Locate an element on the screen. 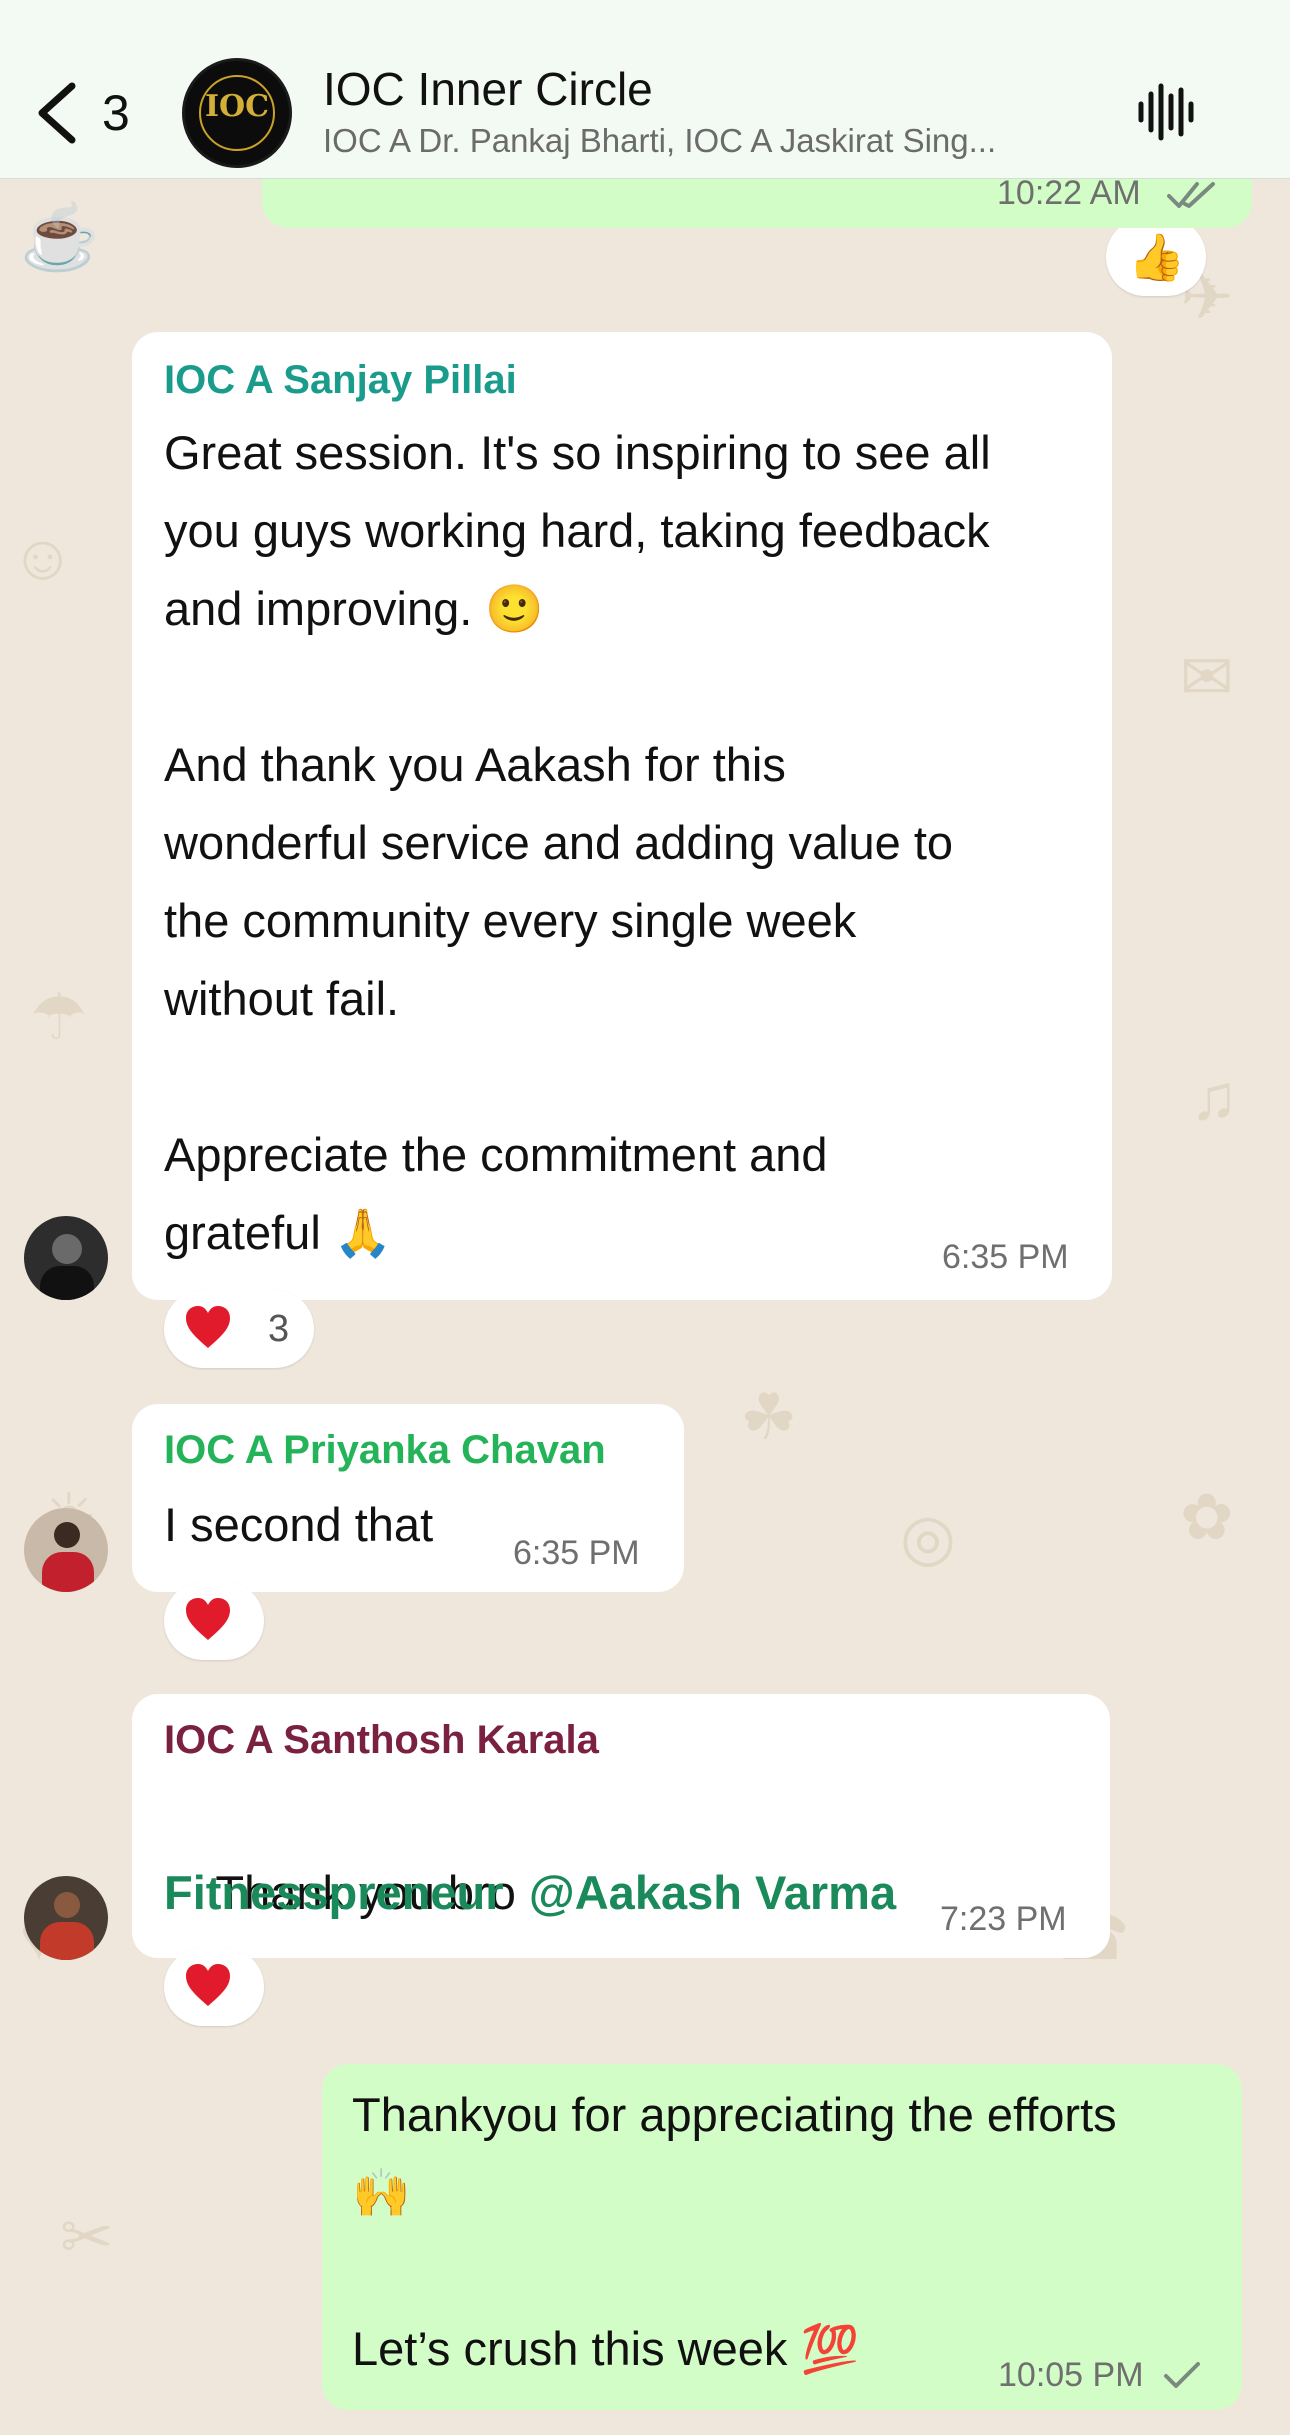  waveform-icon is located at coordinates (1165, 112).